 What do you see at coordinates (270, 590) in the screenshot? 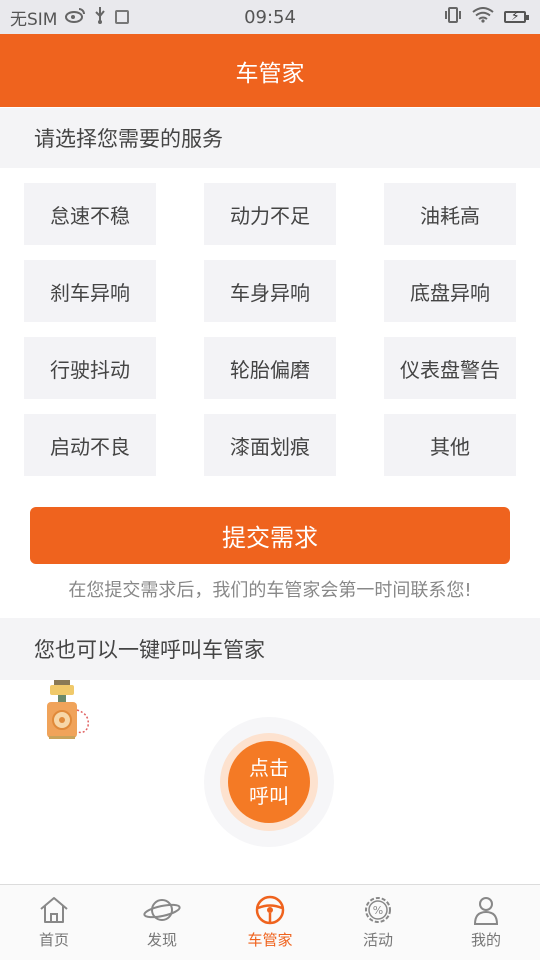
I see `submit-hint-text: 在您提交需求后，我们的车管家会第一时间联系您!` at bounding box center [270, 590].